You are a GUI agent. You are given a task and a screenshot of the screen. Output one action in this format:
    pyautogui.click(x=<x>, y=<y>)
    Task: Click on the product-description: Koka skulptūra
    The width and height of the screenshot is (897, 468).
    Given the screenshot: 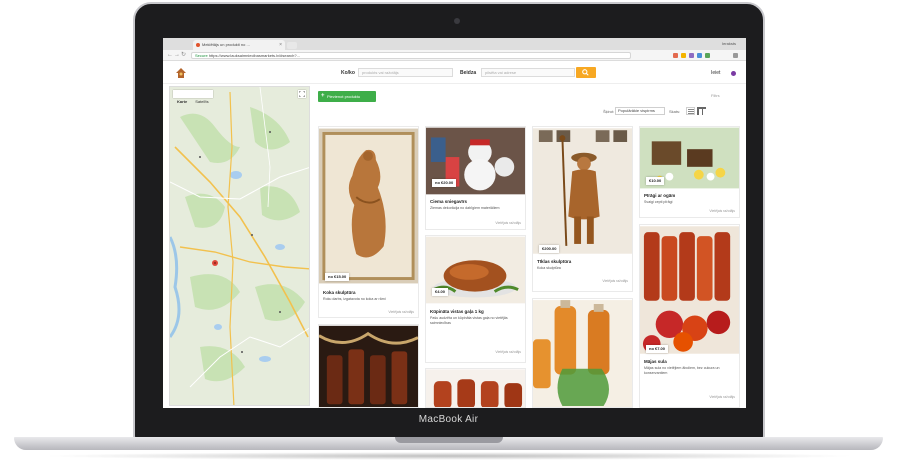 What is the action you would take?
    pyautogui.click(x=549, y=268)
    